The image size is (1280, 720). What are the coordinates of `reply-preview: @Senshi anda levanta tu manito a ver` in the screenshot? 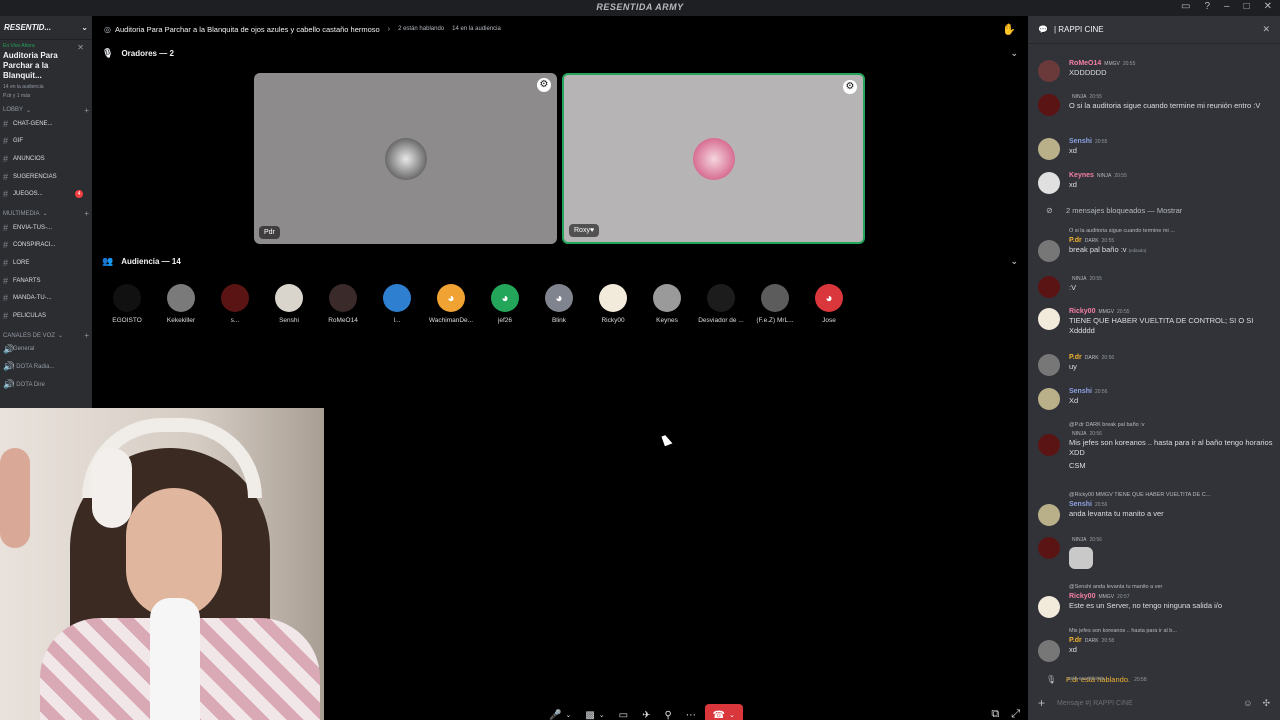 It's located at (1171, 587).